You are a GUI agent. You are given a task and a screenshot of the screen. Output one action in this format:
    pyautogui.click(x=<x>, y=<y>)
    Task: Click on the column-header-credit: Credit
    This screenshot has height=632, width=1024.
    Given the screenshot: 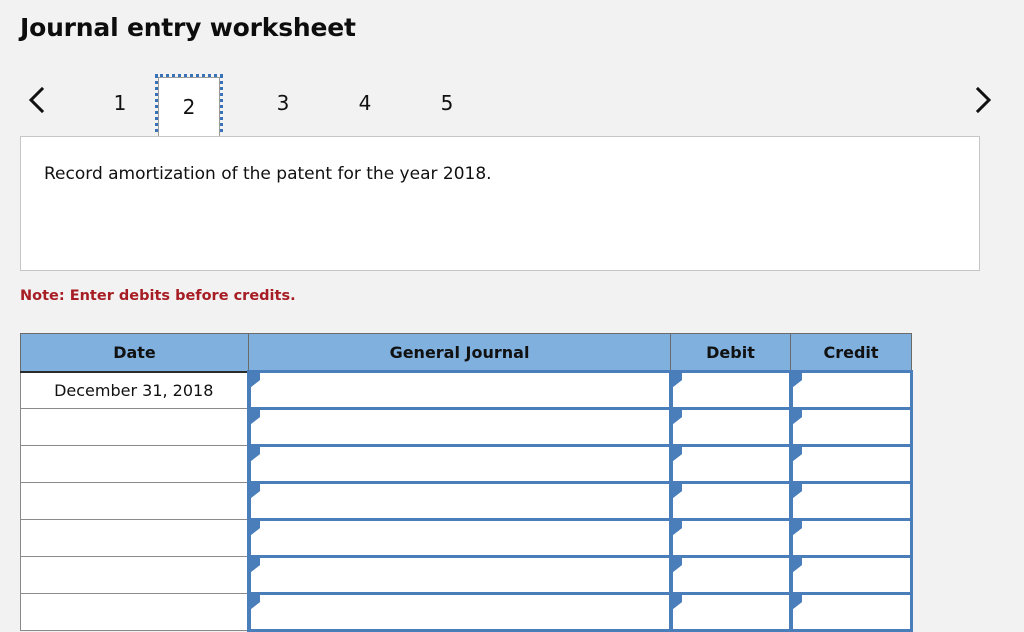 What is the action you would take?
    pyautogui.click(x=851, y=353)
    